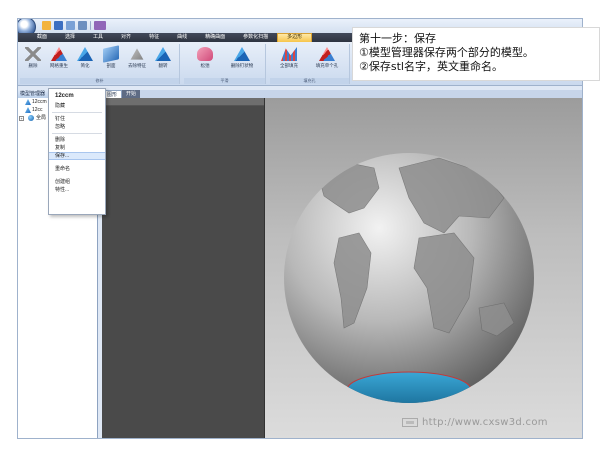  Describe the element at coordinates (58, 25) in the screenshot. I see `save-icon` at that location.